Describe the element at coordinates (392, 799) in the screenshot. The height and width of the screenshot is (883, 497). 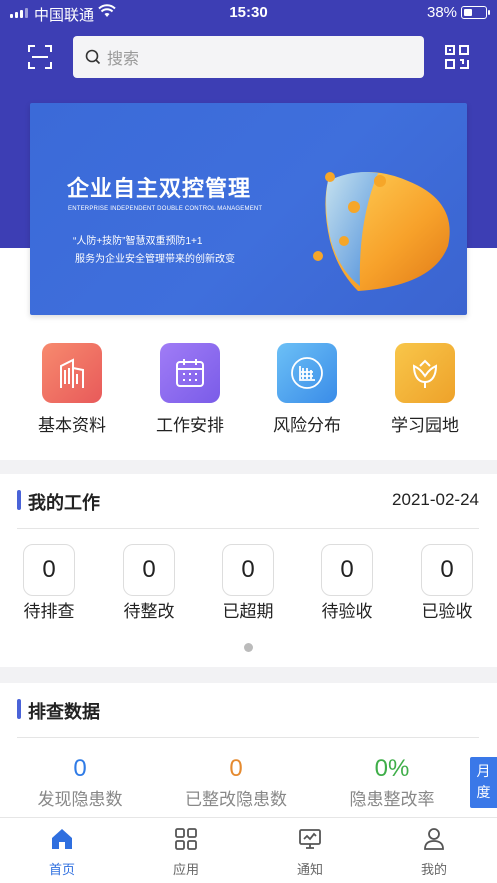
I see `stat-label: 隐患整改率` at that location.